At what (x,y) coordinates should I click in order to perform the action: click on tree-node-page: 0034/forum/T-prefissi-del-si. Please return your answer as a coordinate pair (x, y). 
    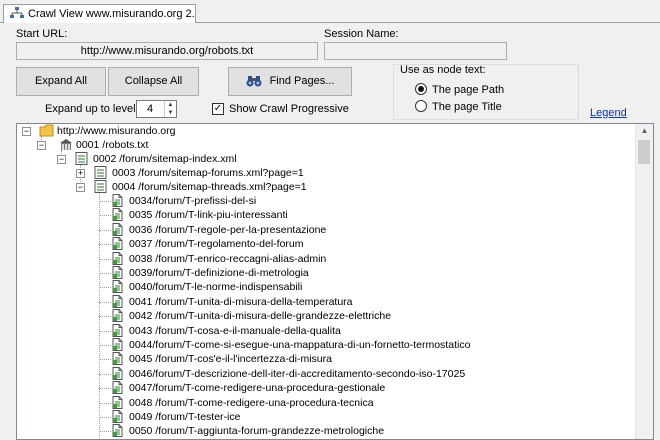
    Looking at the image, I should click on (184, 201).